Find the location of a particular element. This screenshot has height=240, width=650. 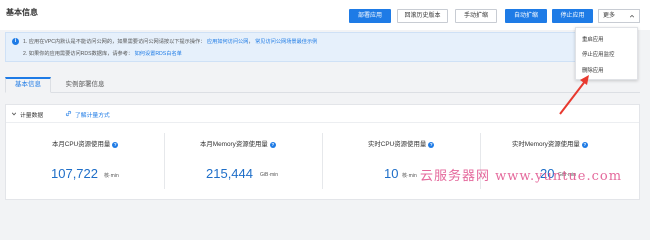

chevron-up-icon is located at coordinates (632, 16).